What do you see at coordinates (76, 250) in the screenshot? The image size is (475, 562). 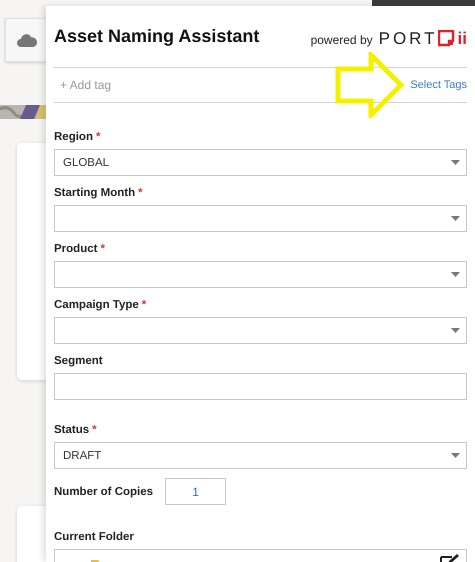 I see `field-label: Product` at bounding box center [76, 250].